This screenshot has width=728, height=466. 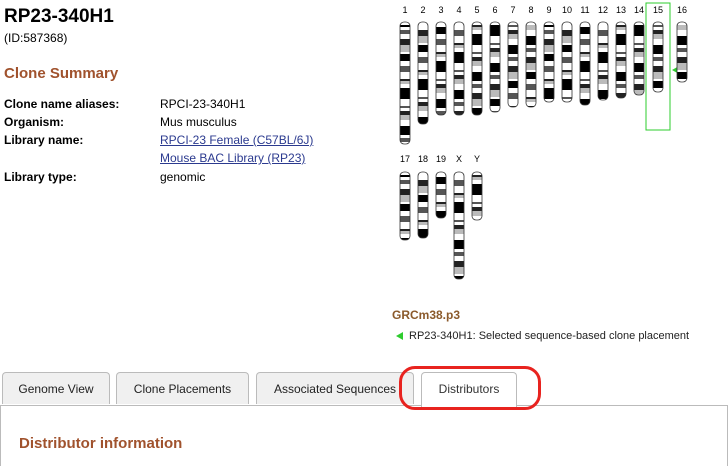 What do you see at coordinates (459, 61) in the screenshot?
I see `chromosome-4: 4` at bounding box center [459, 61].